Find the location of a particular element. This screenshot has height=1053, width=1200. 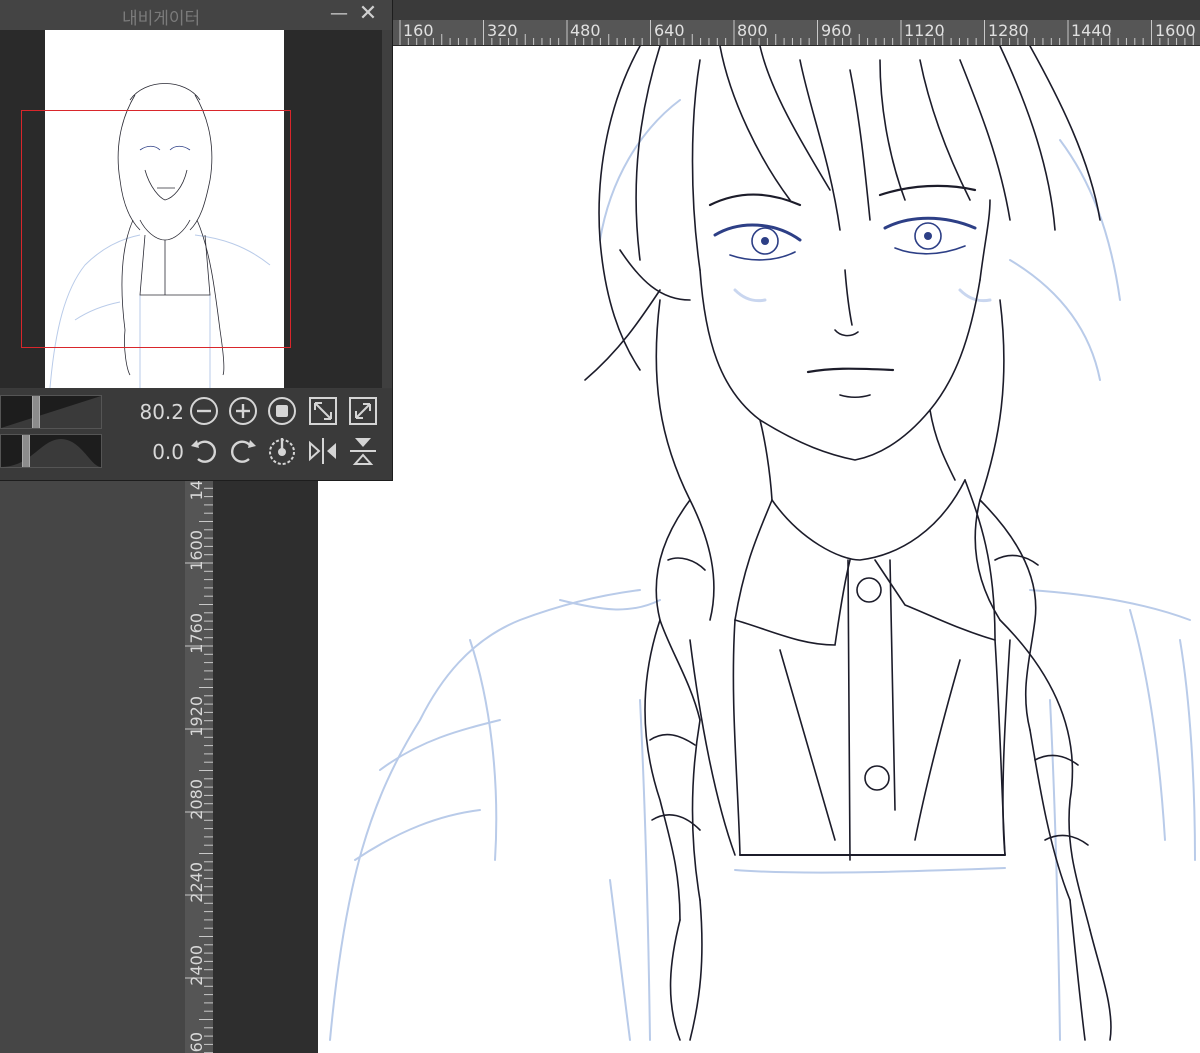

h-ruler-label: 1600 is located at coordinates (1175, 30).